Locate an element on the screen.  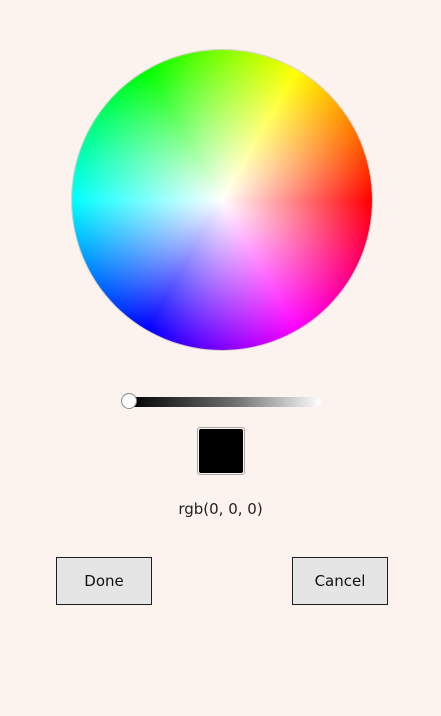
selected-color-fill is located at coordinates (221, 451).